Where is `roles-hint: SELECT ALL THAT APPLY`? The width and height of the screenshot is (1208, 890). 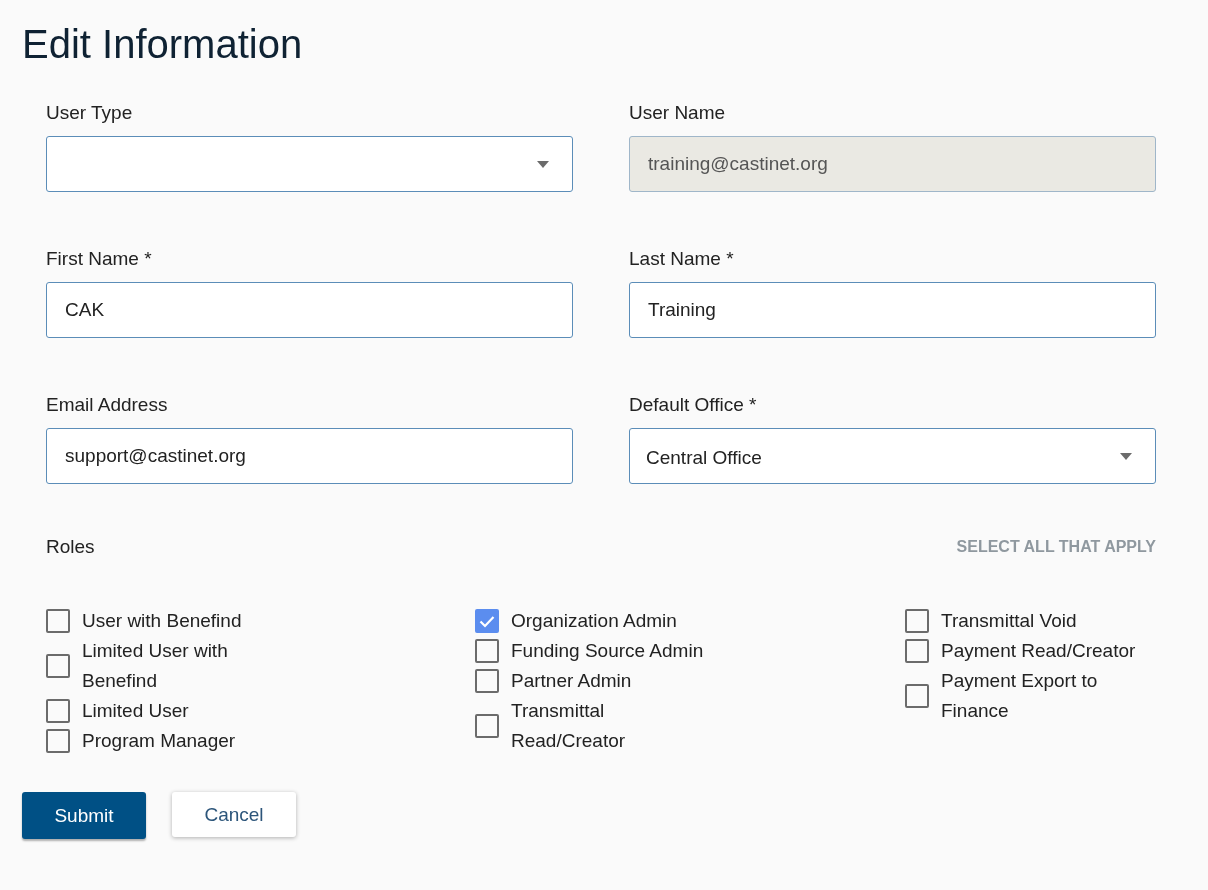
roles-hint: SELECT ALL THAT APPLY is located at coordinates (1056, 547).